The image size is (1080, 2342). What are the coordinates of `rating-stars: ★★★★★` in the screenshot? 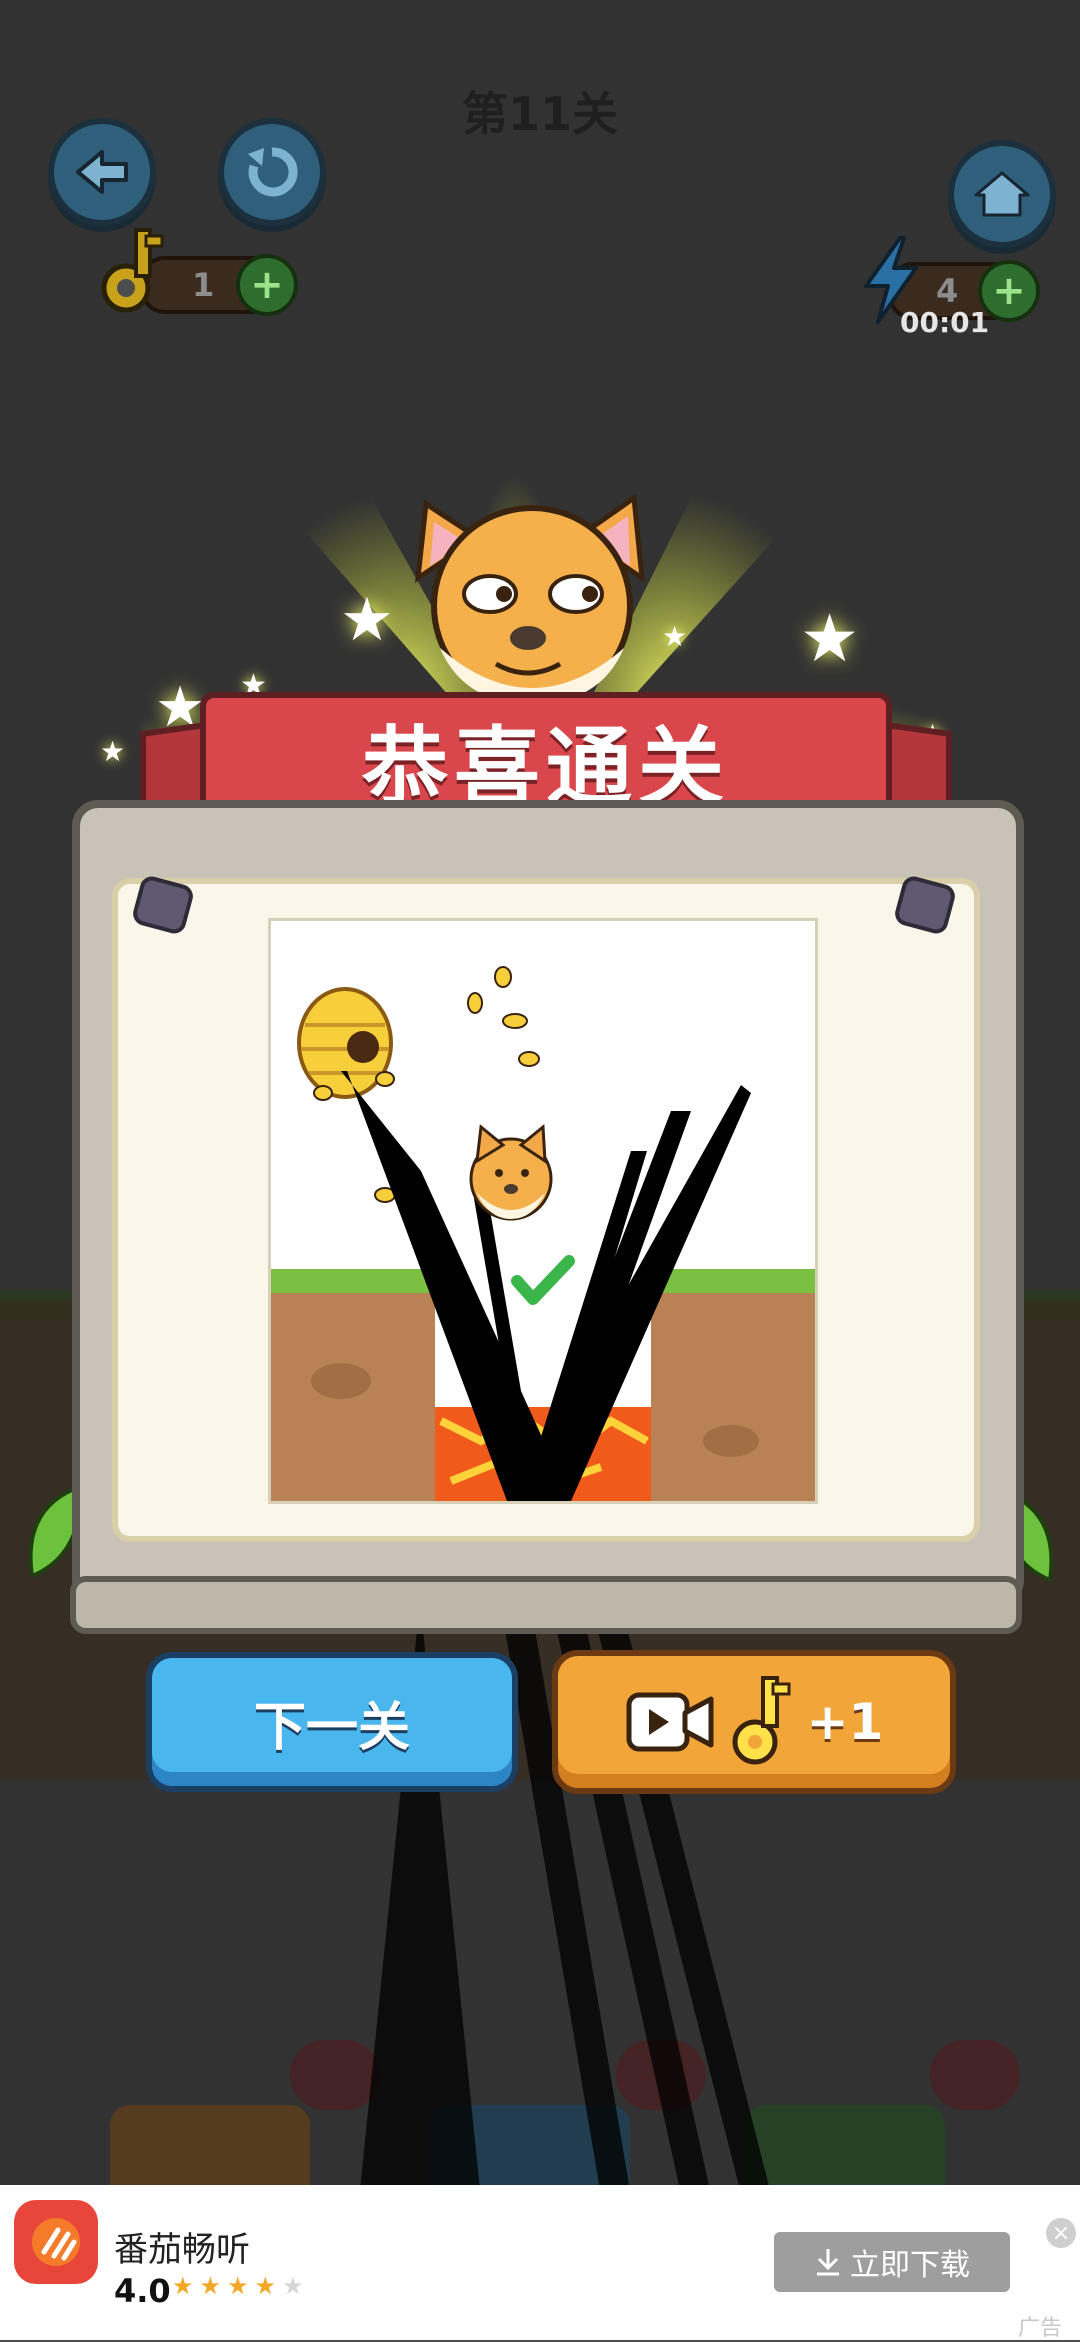 It's located at (241, 2286).